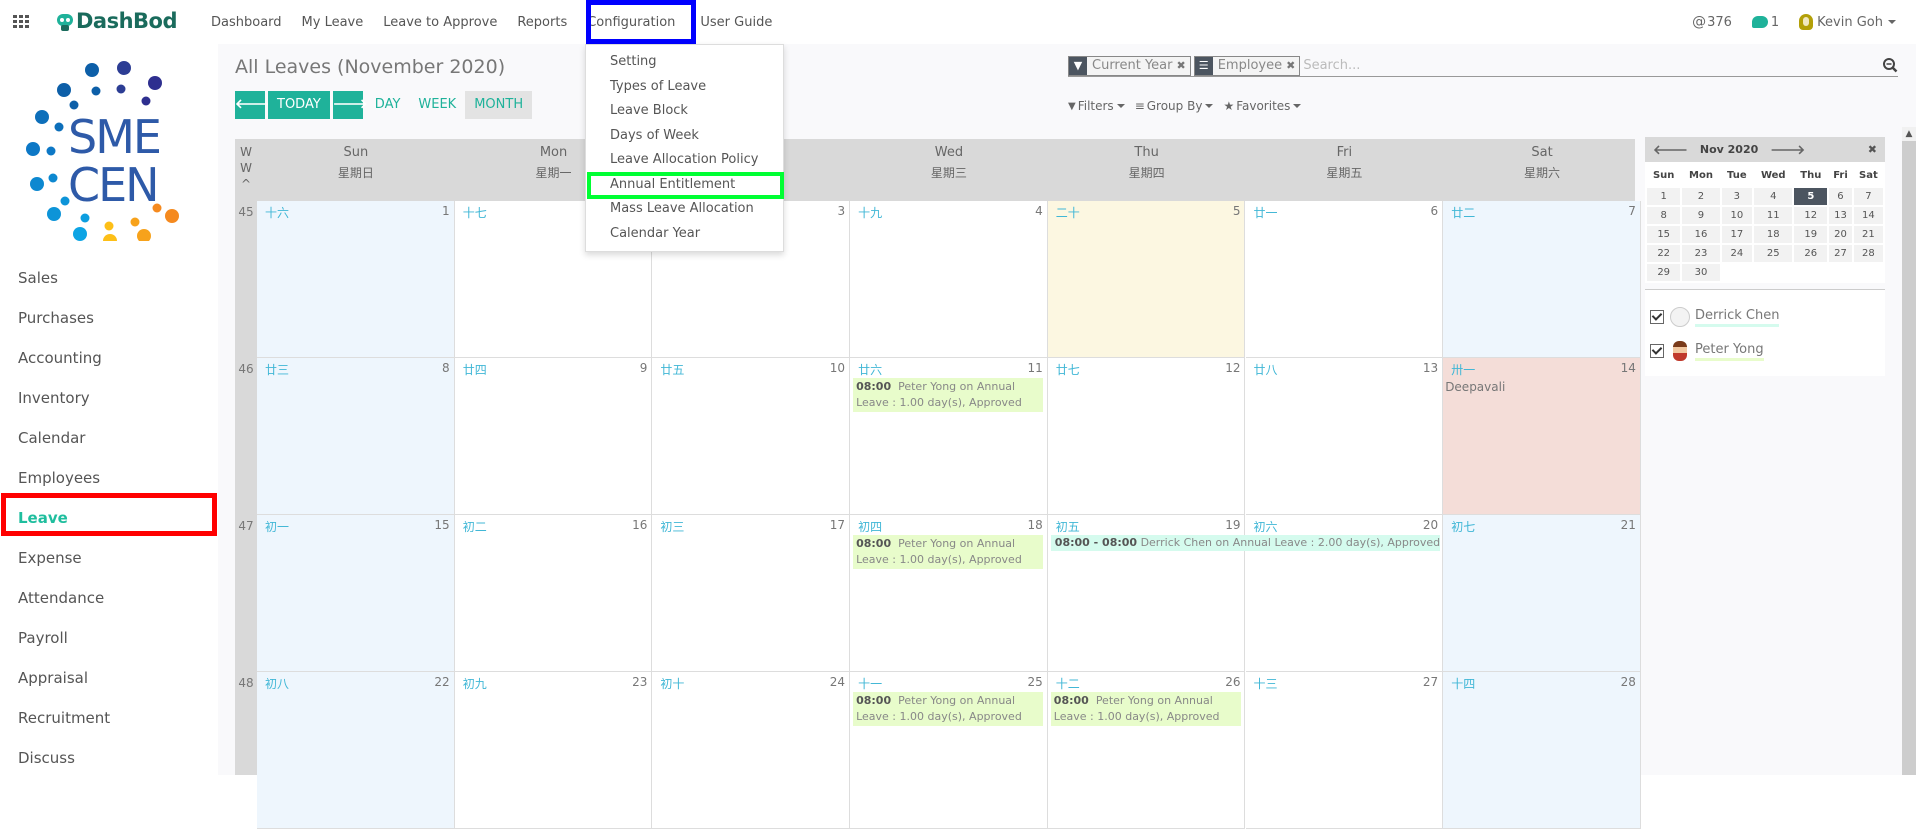 Image resolution: width=1916 pixels, height=829 pixels. What do you see at coordinates (684, 185) in the screenshot?
I see `config-menu-item-annual-entitlement: Annual Entitlement` at bounding box center [684, 185].